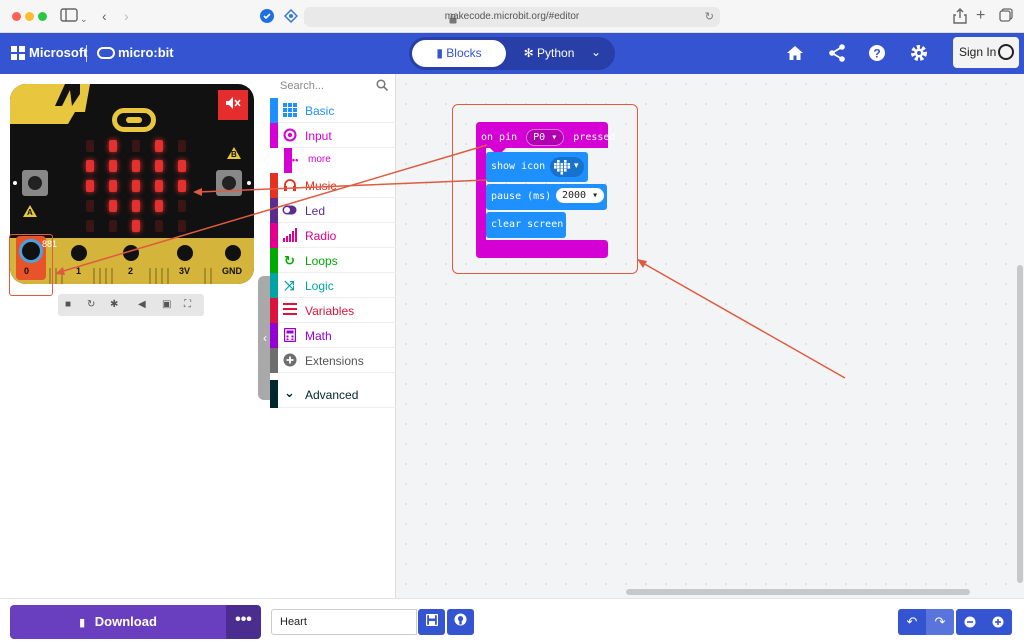  I want to click on zoom-out-button, so click(970, 622).